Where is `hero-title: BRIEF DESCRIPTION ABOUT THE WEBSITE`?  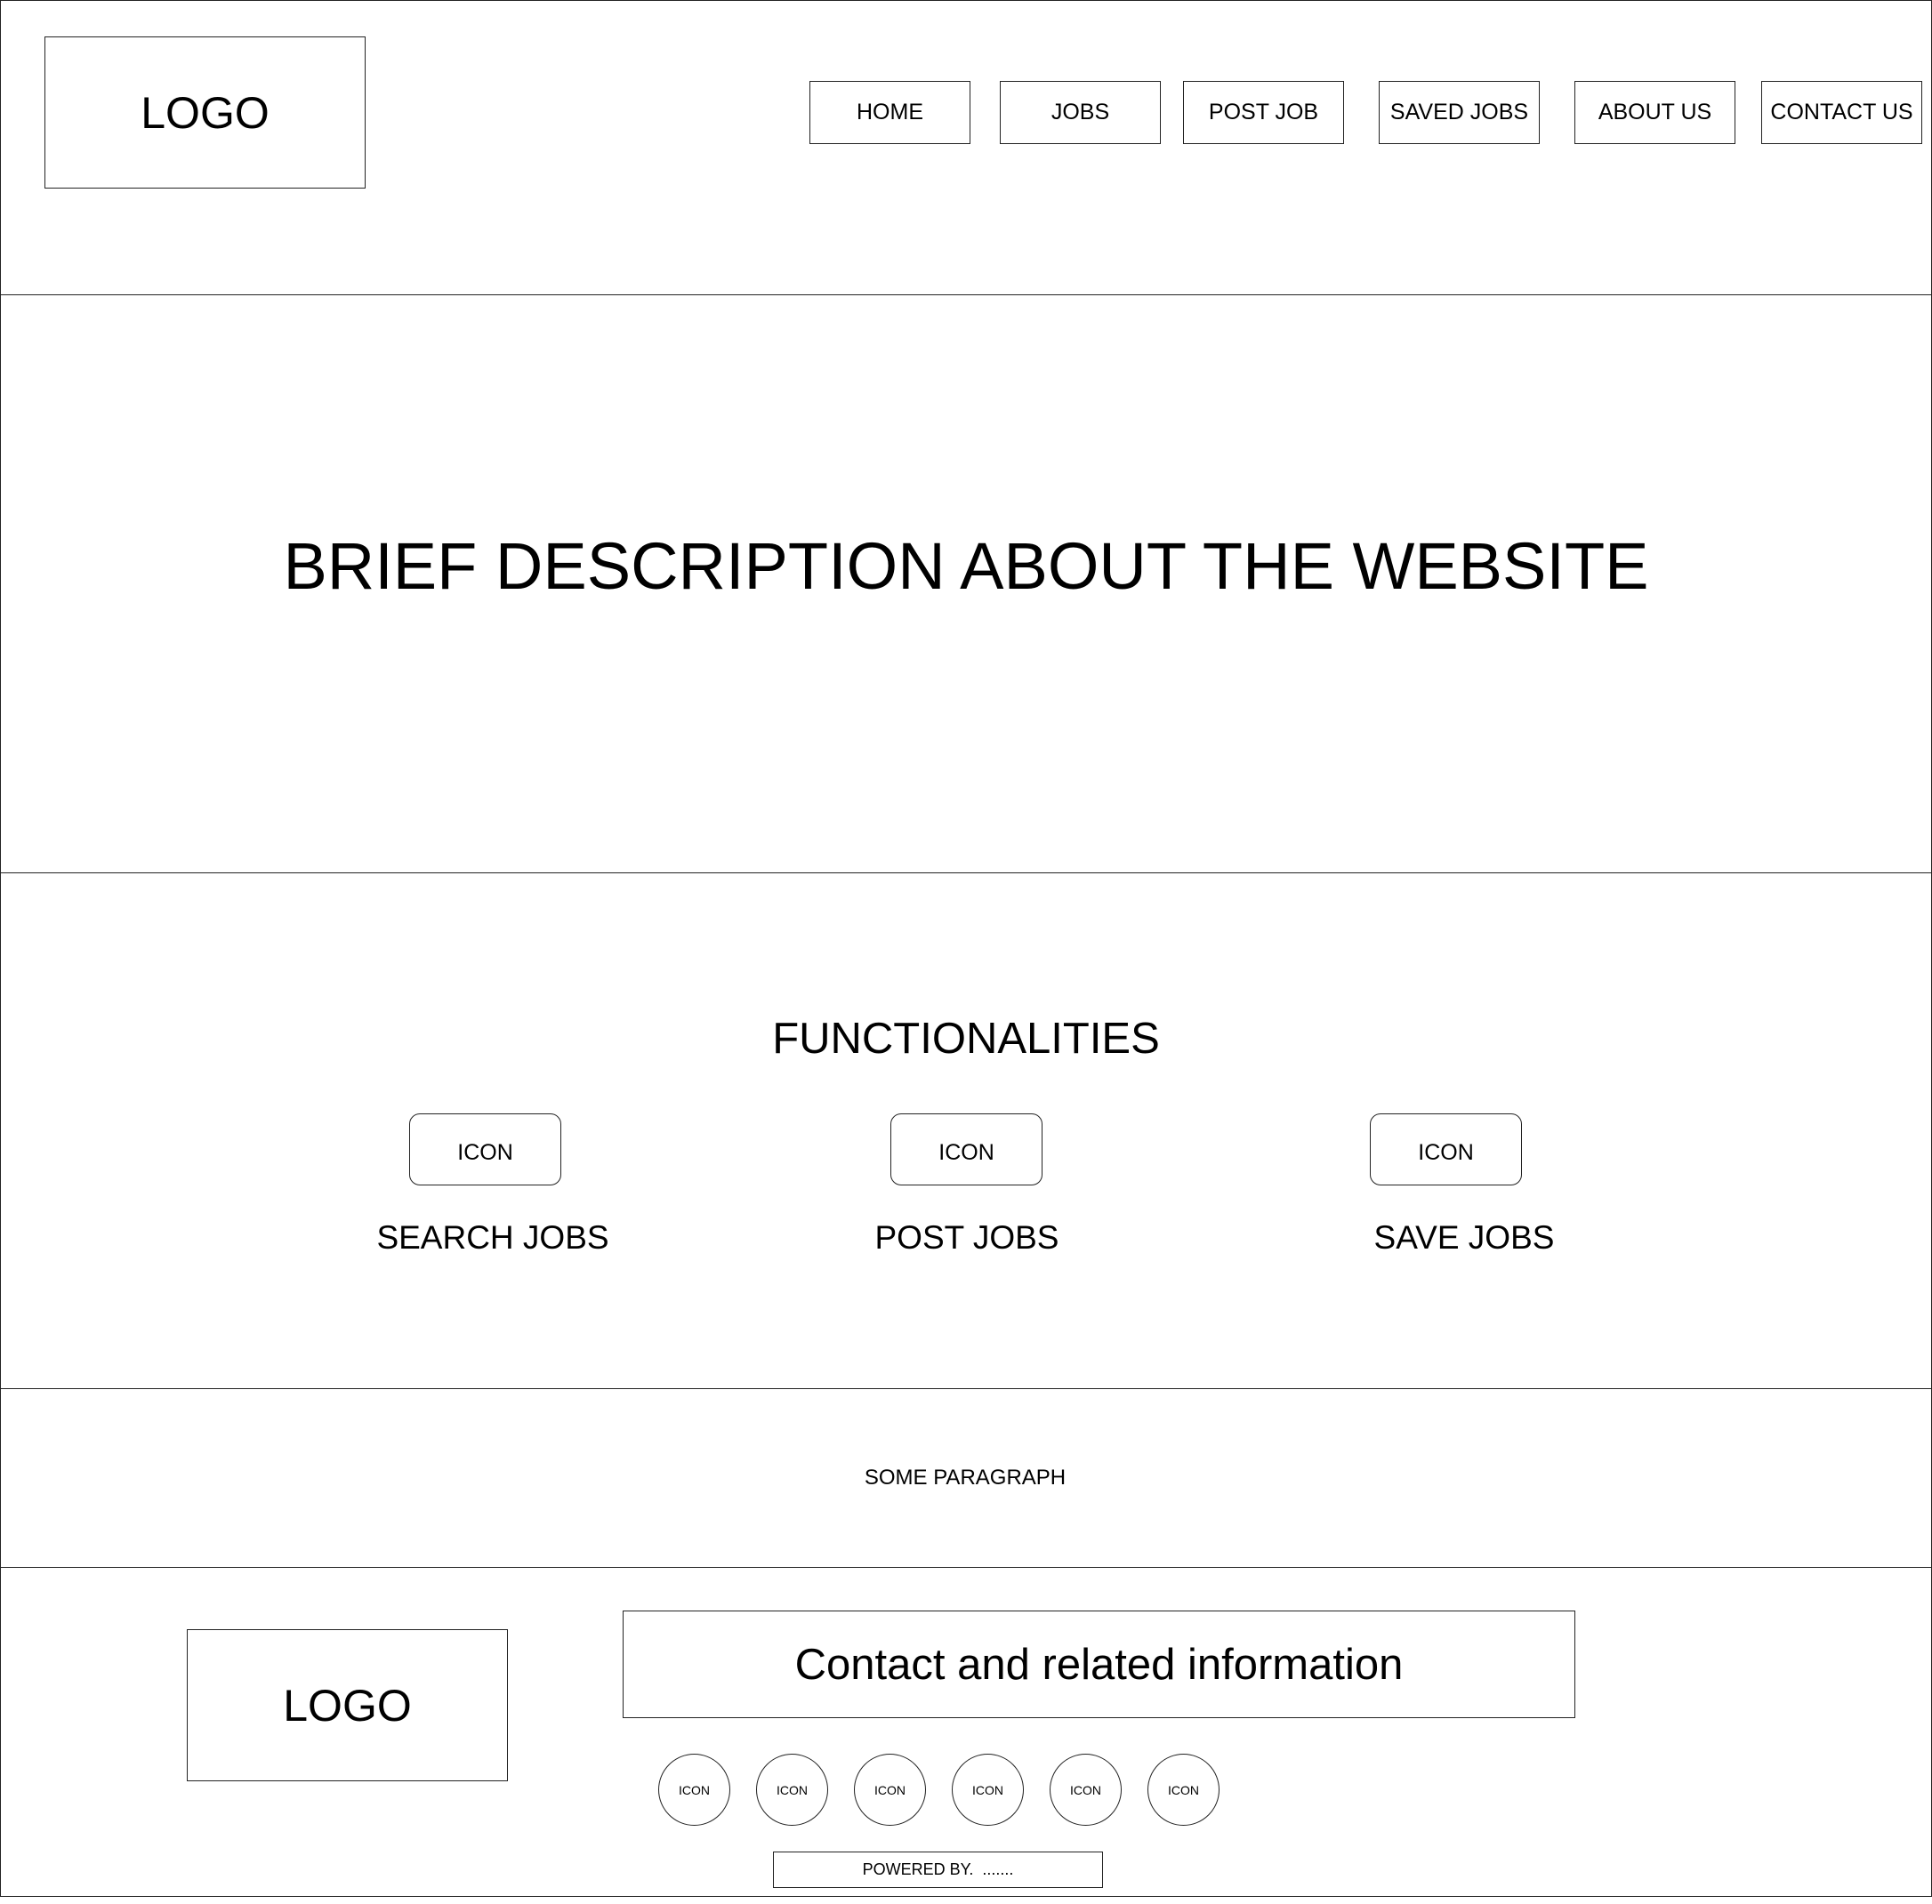
hero-title: BRIEF DESCRIPTION ABOUT THE WEBSITE is located at coordinates (966, 566).